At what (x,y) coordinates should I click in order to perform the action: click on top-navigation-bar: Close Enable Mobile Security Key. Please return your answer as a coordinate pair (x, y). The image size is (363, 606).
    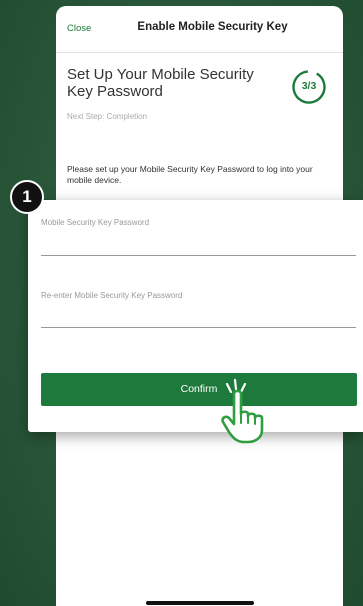
    Looking at the image, I should click on (199, 29).